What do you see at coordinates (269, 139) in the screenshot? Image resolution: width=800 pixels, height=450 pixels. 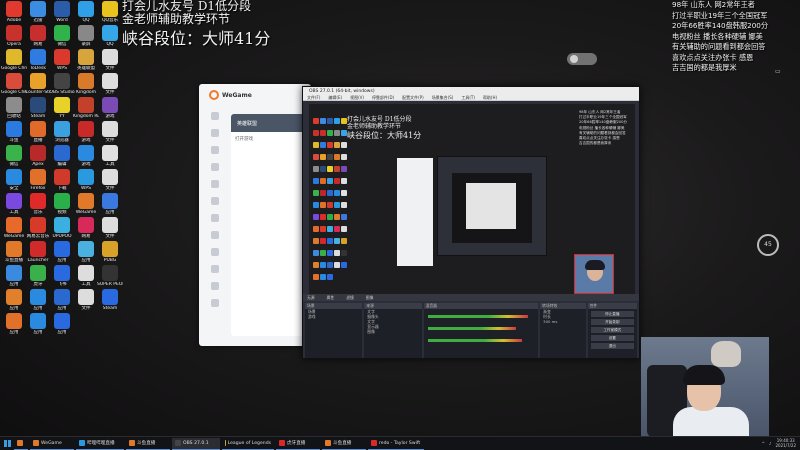 I see `wegame-launch-text: 打开游戏` at bounding box center [269, 139].